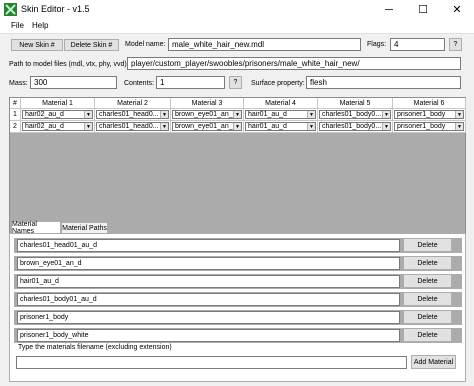 This screenshot has width=474, height=386. Describe the element at coordinates (235, 82) in the screenshot. I see `contents-help-button: ?` at that location.